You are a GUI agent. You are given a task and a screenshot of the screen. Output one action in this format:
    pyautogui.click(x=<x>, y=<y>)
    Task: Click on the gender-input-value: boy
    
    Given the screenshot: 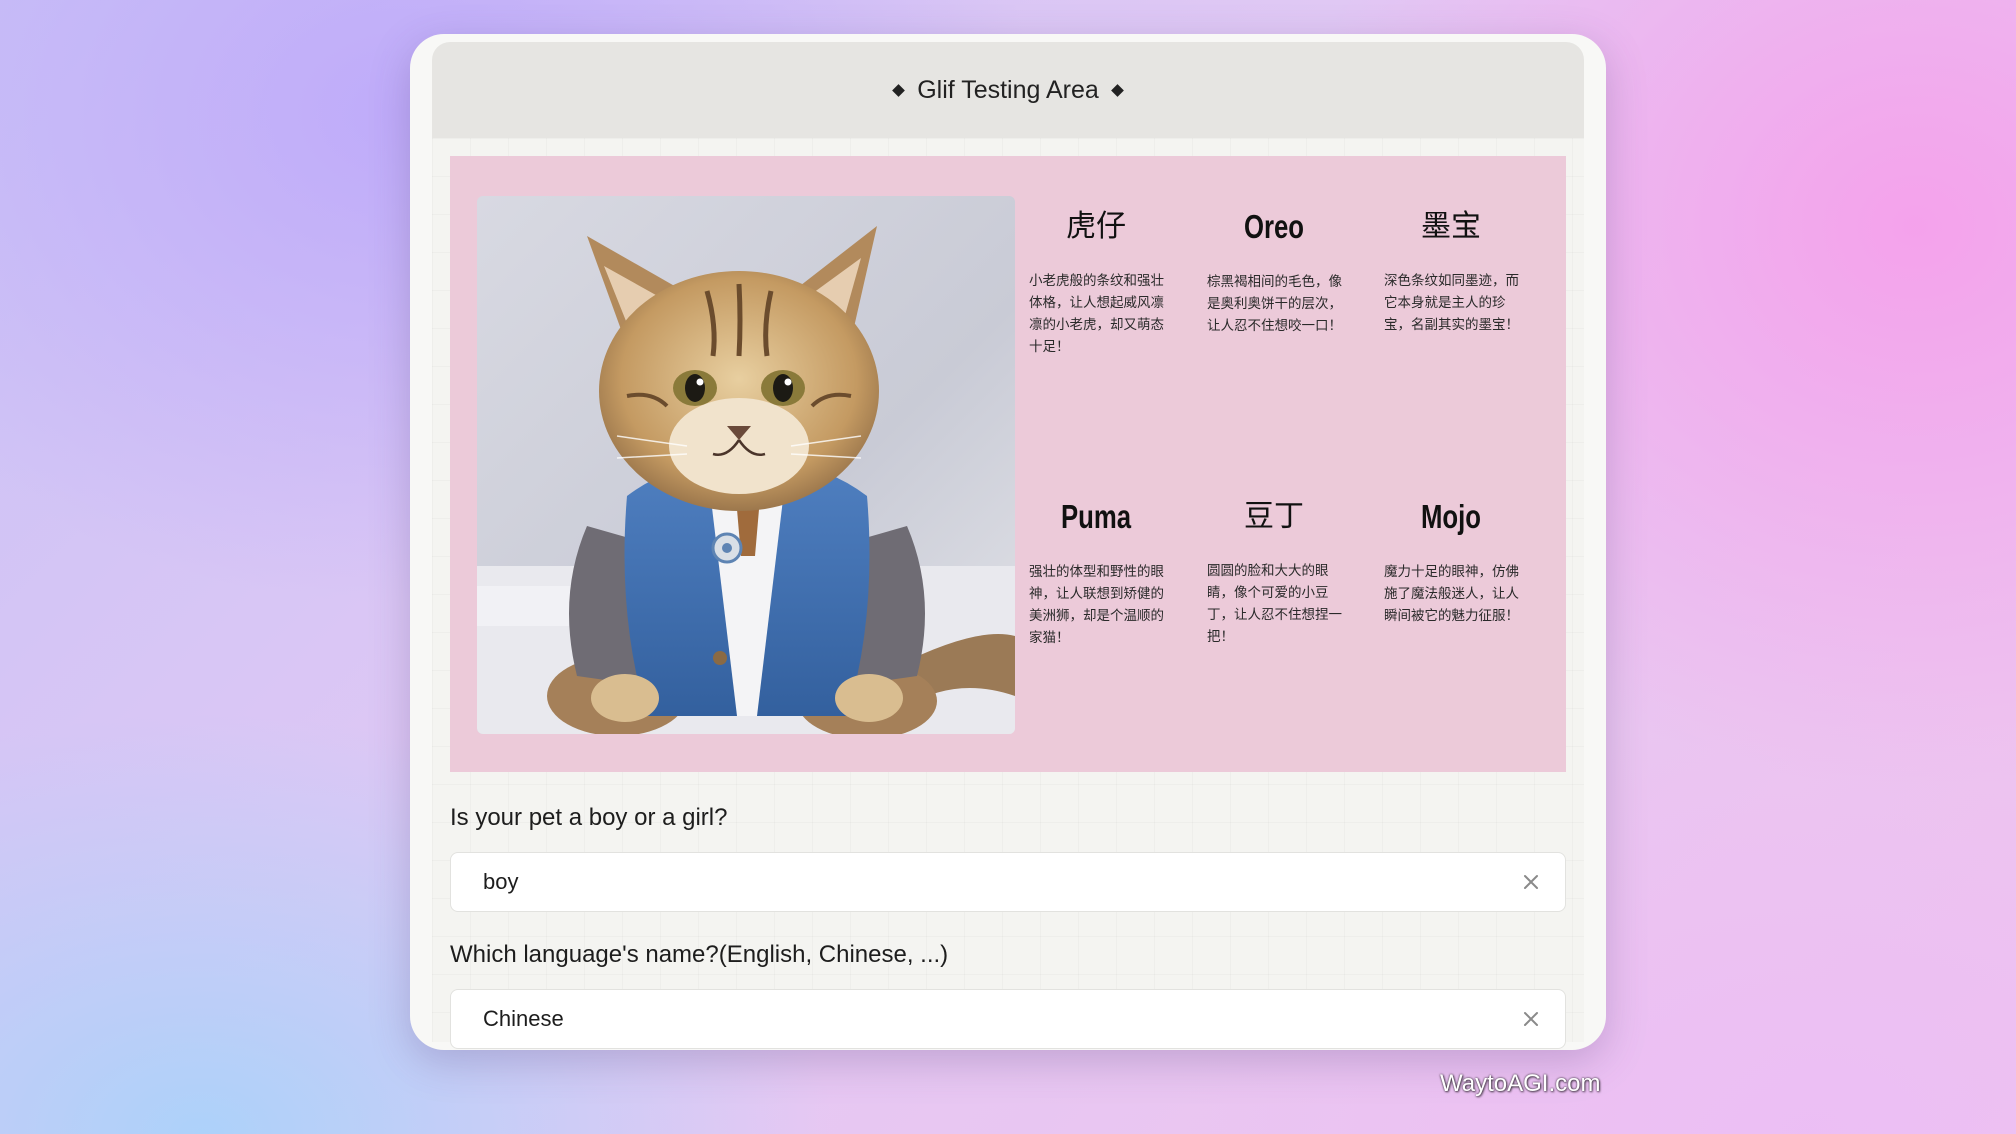 What is the action you would take?
    pyautogui.click(x=997, y=882)
    